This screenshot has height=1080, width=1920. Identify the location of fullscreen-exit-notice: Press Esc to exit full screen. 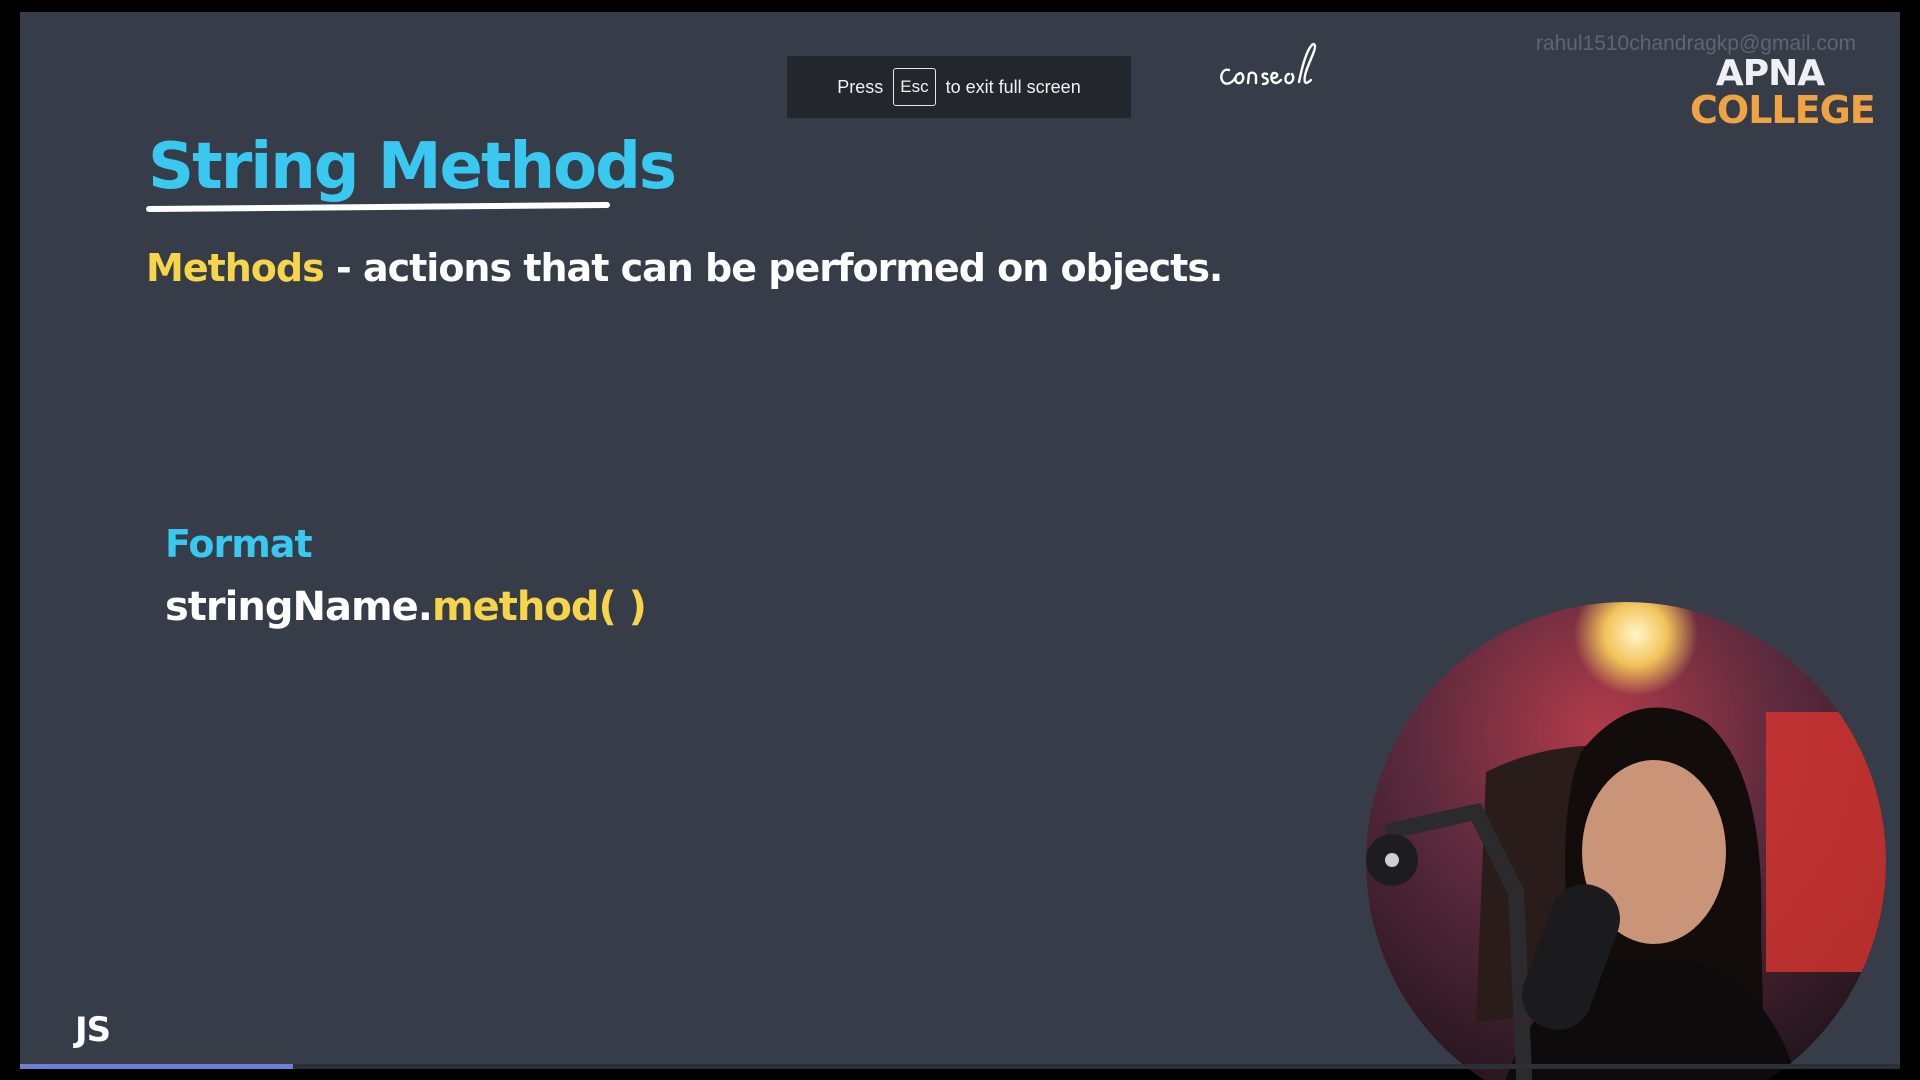
(959, 87).